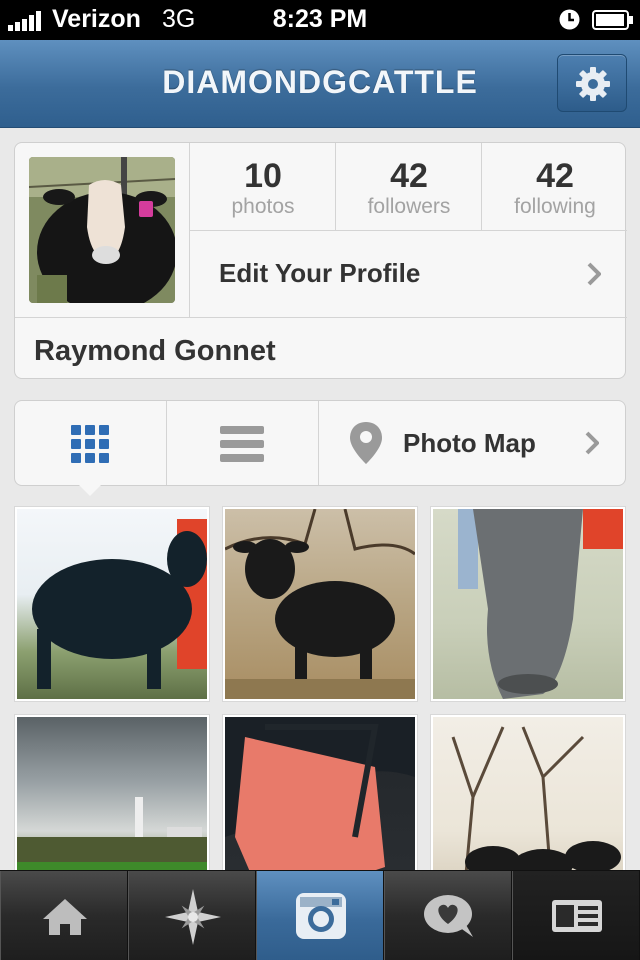 This screenshot has height=960, width=640. I want to click on list-view-button, so click(242, 443).